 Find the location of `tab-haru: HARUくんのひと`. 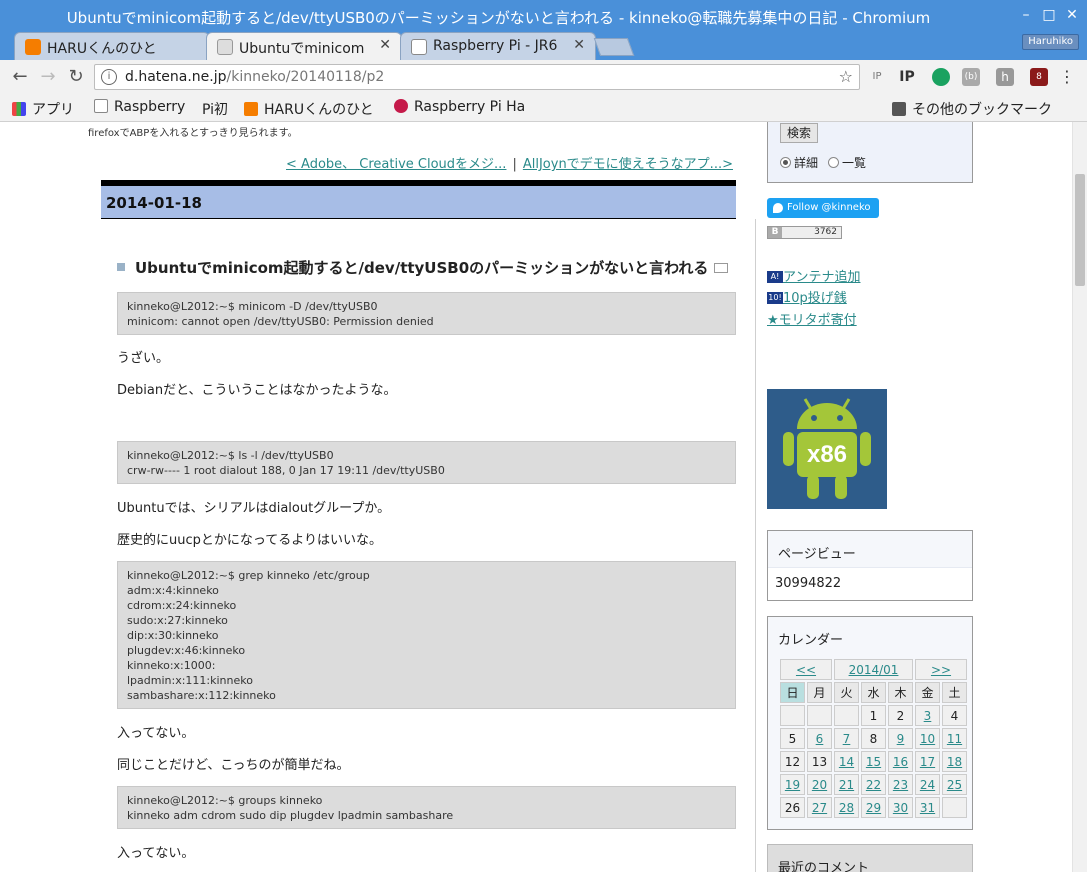

tab-haru: HARUくんのひと is located at coordinates (112, 46).